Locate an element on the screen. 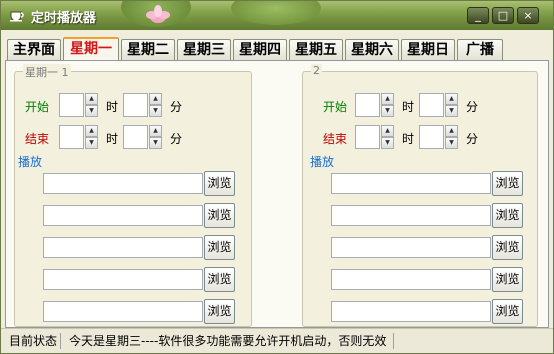 This screenshot has width=554, height=354. status-bar: 目前状态 今天是星期三----软件很多功能需要允许开机启动，否则无效 is located at coordinates (277, 340).